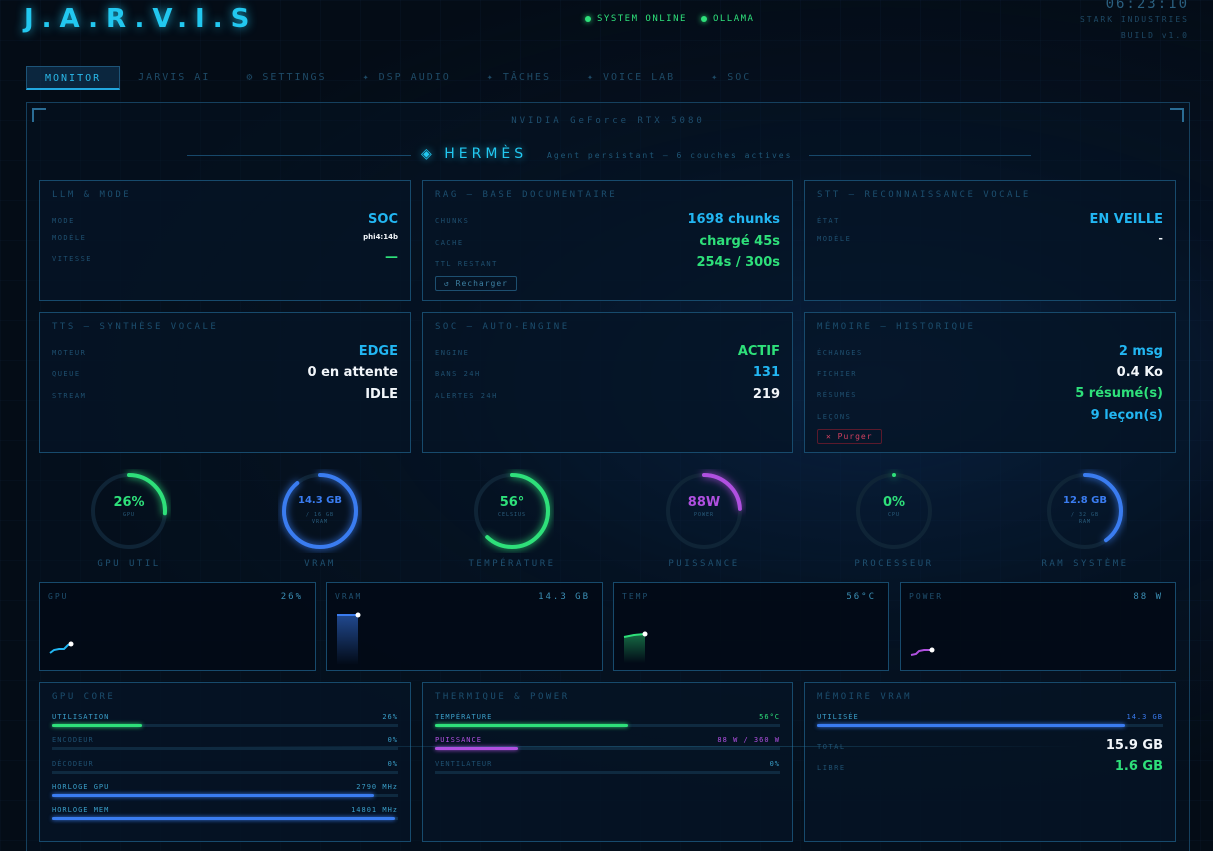  Describe the element at coordinates (636, 19) in the screenshot. I see `status-system: SYSTEM ONLINE` at that location.